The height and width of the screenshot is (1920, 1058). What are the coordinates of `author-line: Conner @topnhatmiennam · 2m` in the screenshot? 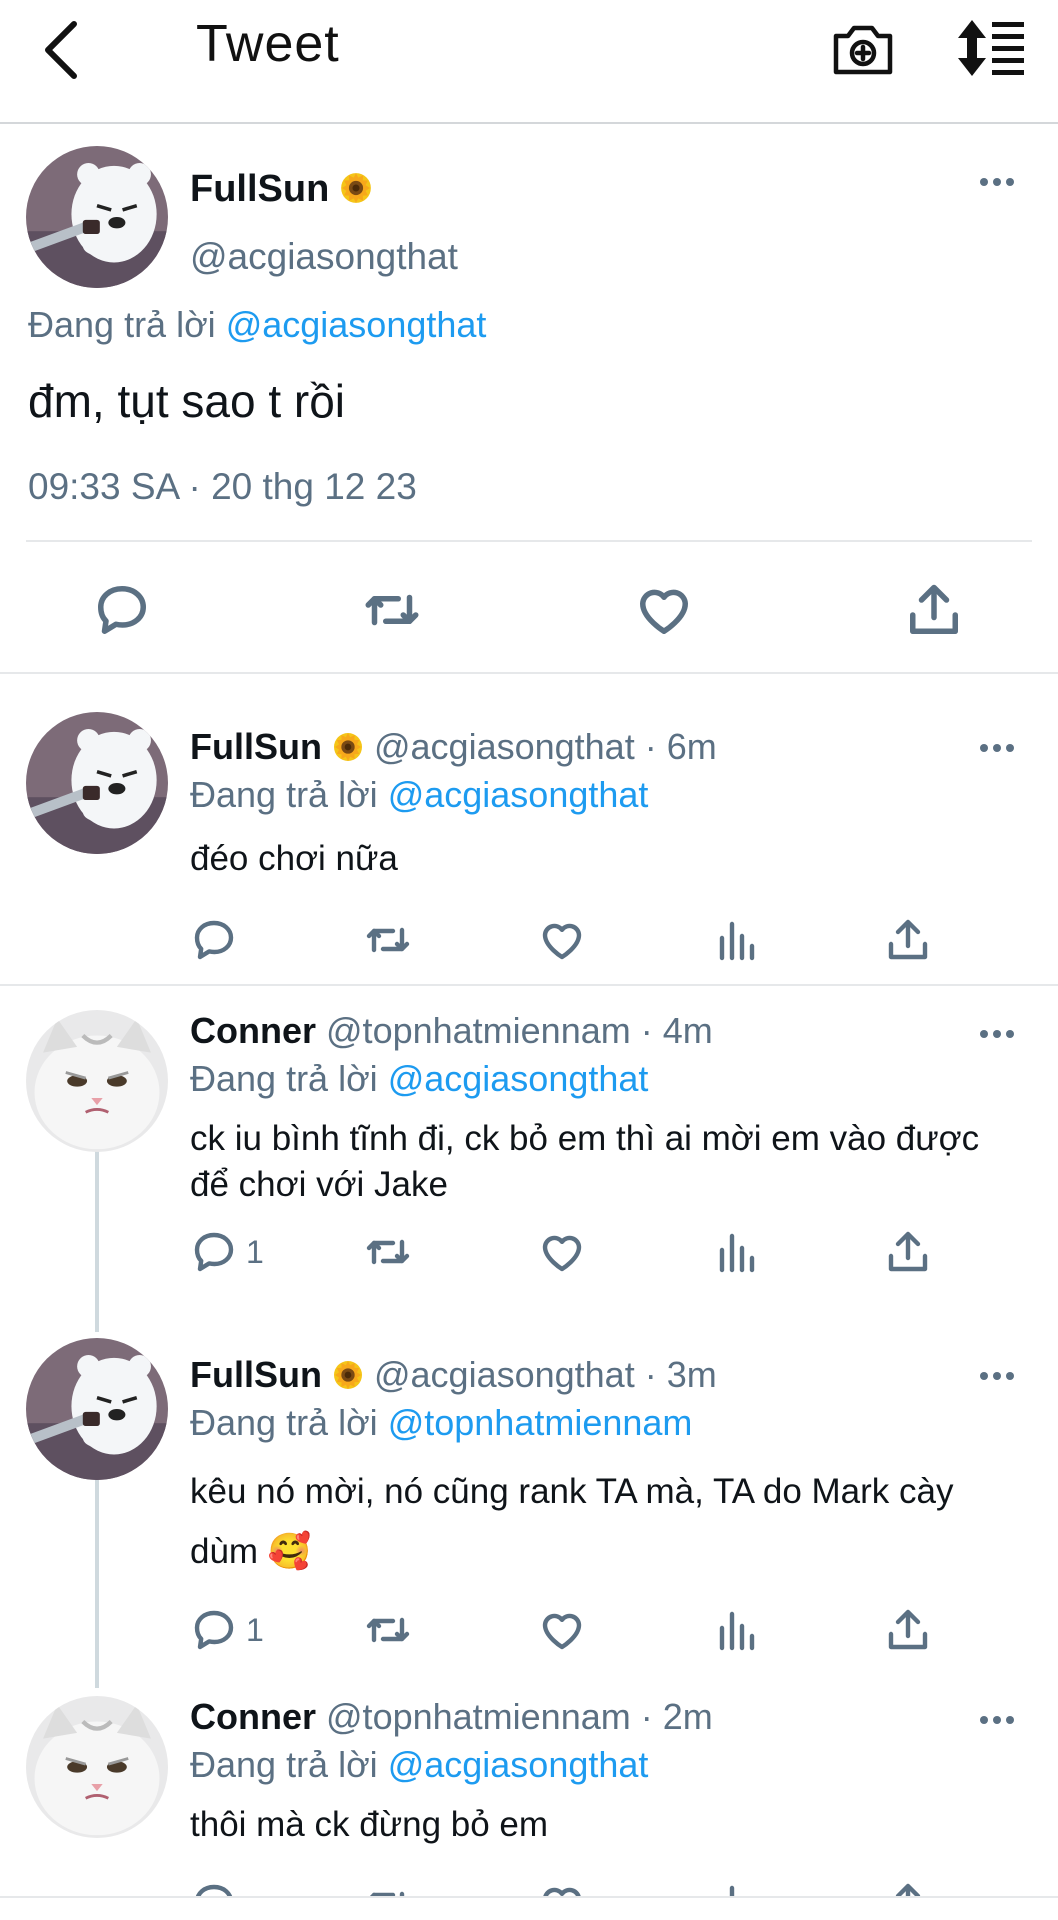 It's located at (451, 1717).